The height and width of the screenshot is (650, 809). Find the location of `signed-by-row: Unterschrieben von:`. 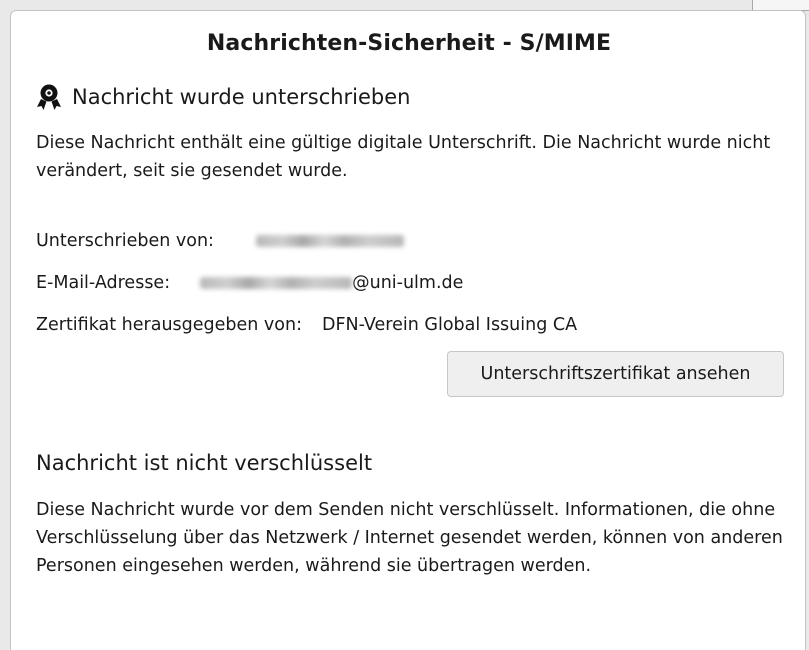

signed-by-row: Unterschrieben von: is located at coordinates (220, 241).